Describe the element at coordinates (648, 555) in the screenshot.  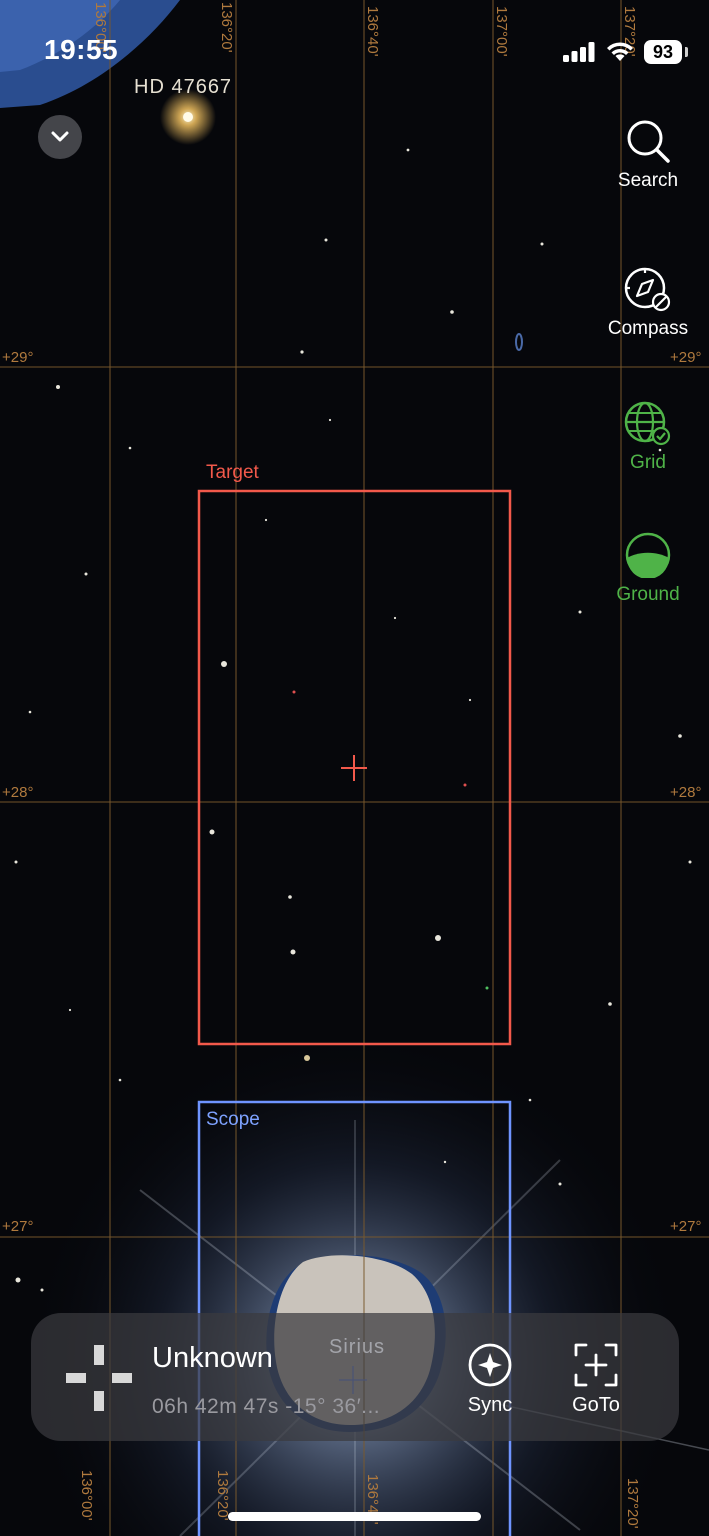
I see `ground-icon` at that location.